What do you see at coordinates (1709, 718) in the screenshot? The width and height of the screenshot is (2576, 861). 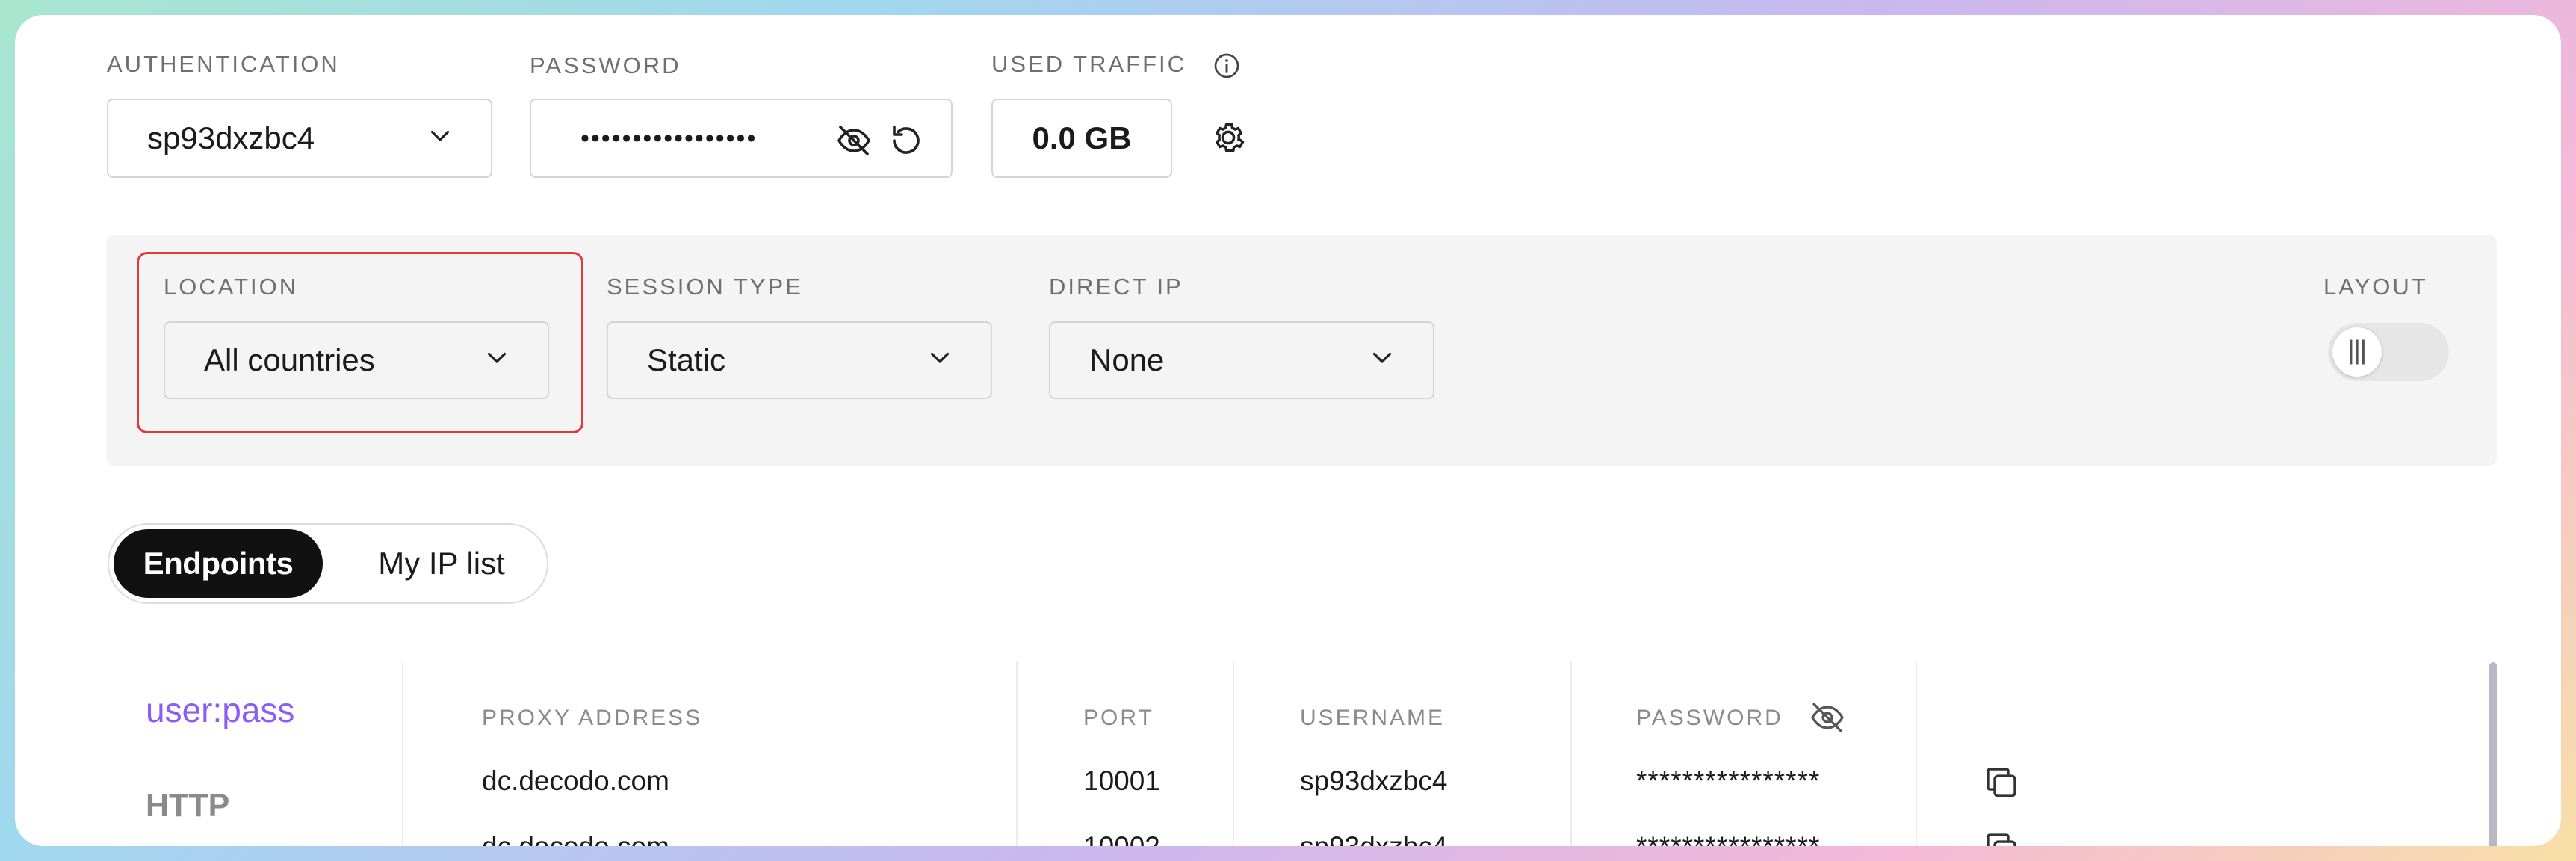 I see `header-password: PASSWORD` at bounding box center [1709, 718].